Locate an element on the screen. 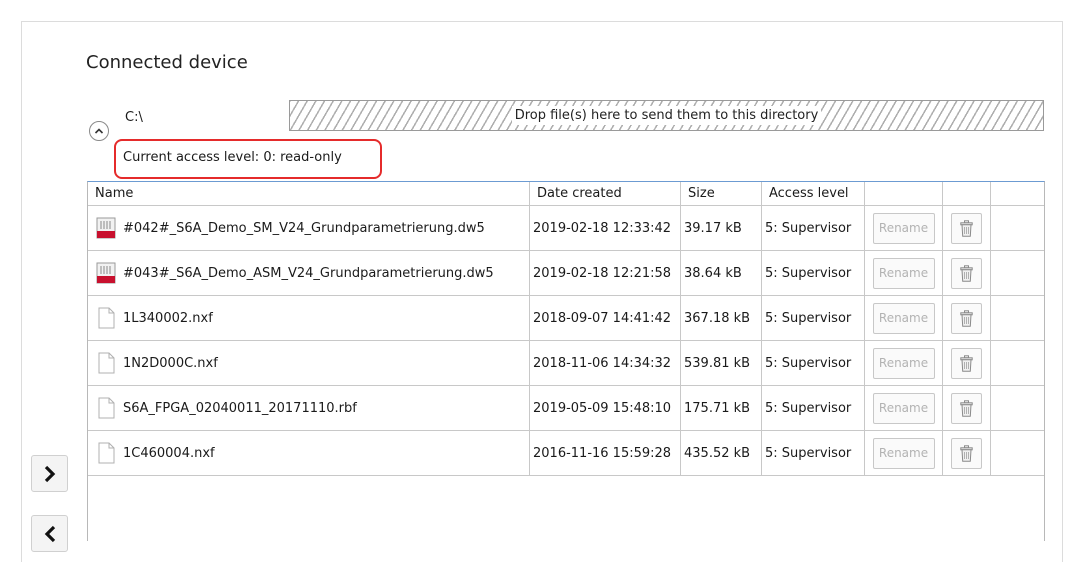 The image size is (1077, 562). file-name: 1L340002.nxf is located at coordinates (168, 318).